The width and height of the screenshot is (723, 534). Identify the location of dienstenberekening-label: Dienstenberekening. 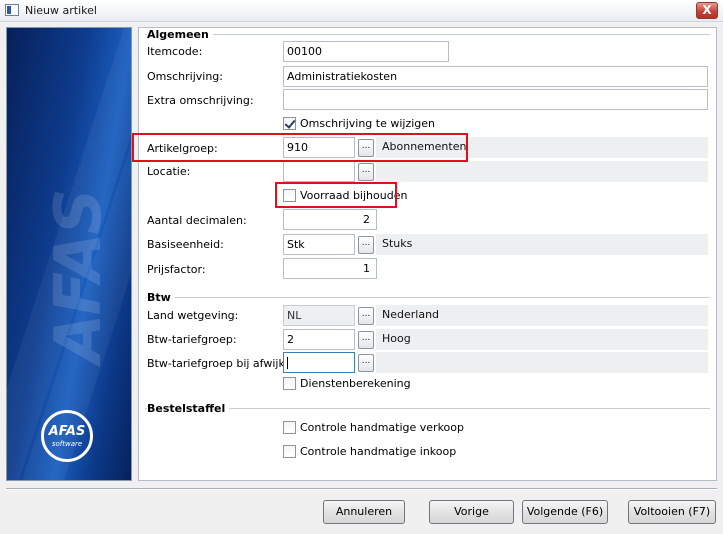
(355, 383).